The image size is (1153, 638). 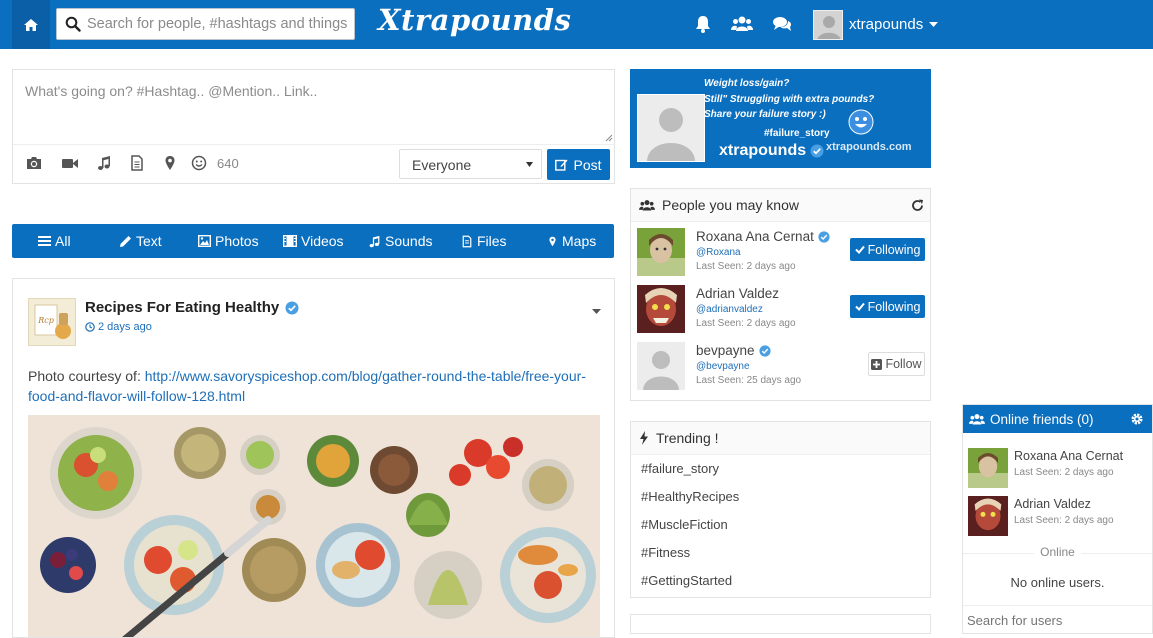 I want to click on gear-icon, so click(x=1137, y=419).